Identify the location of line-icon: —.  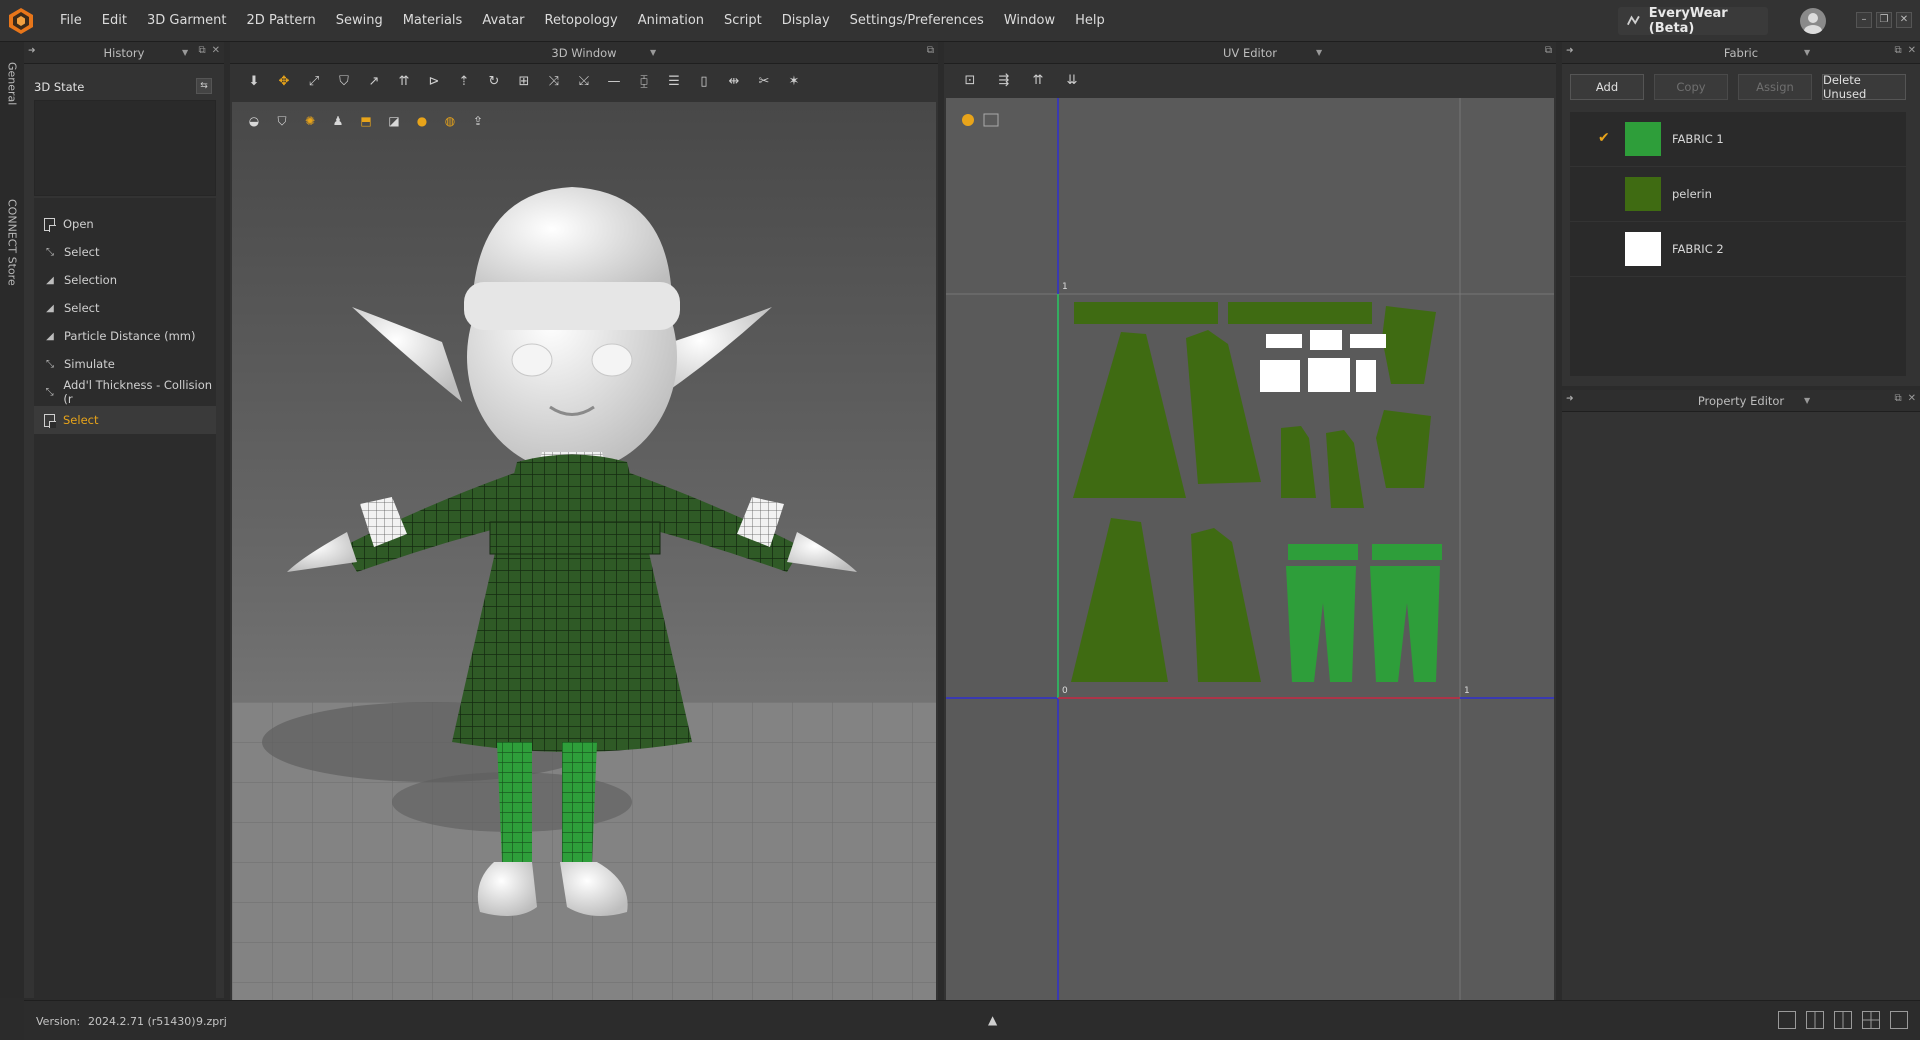
(614, 82).